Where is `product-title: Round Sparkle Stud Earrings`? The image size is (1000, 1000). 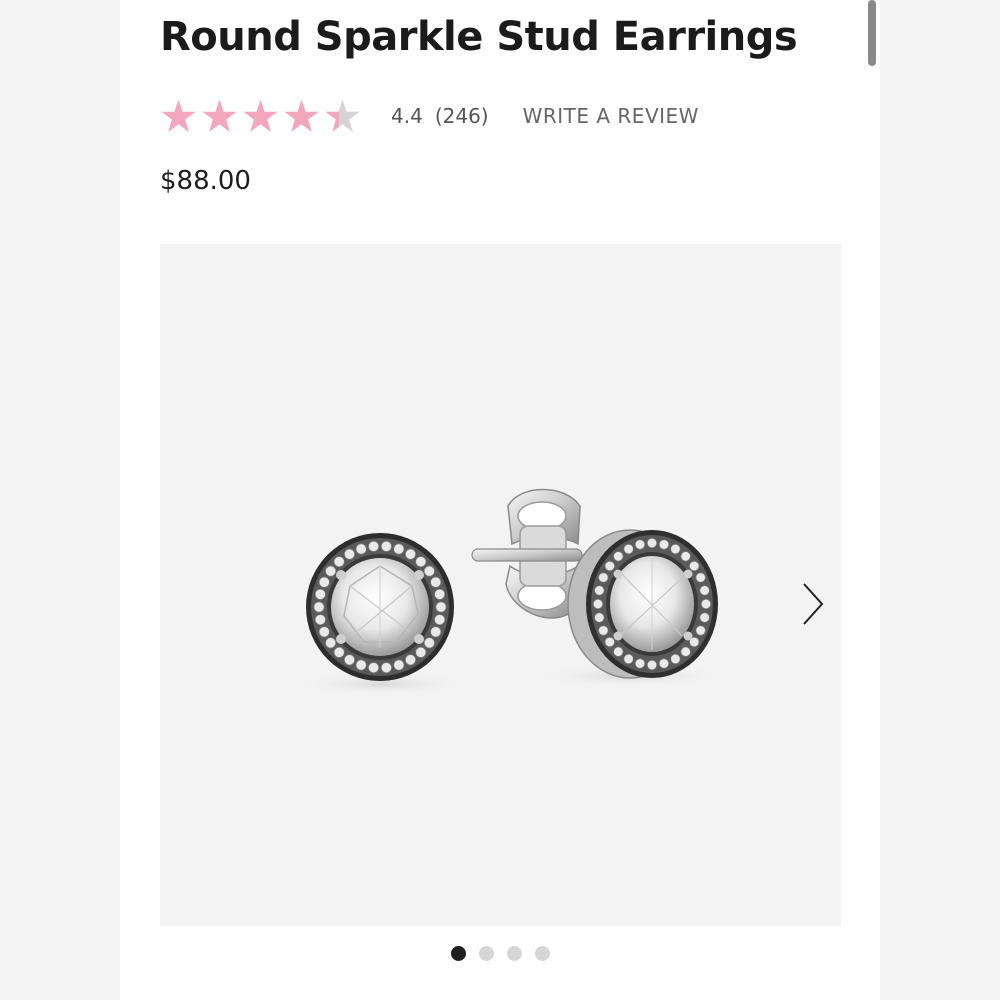
product-title: Round Sparkle Stud Earrings is located at coordinates (479, 37).